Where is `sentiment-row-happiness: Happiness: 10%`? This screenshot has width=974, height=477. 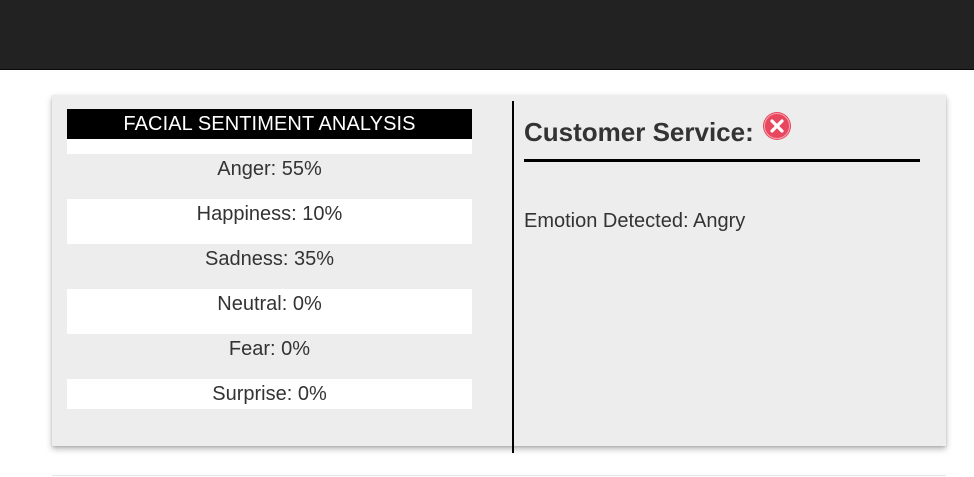 sentiment-row-happiness: Happiness: 10% is located at coordinates (269, 221).